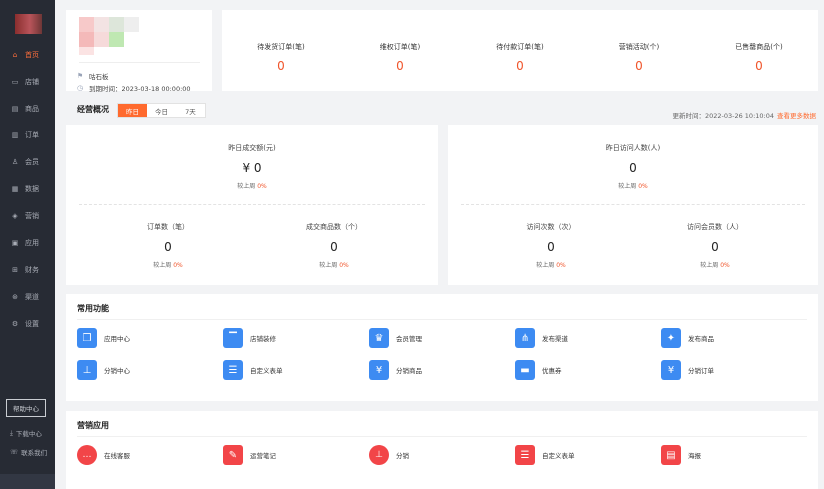  I want to click on app-item-label: 运营笔记, so click(263, 456).